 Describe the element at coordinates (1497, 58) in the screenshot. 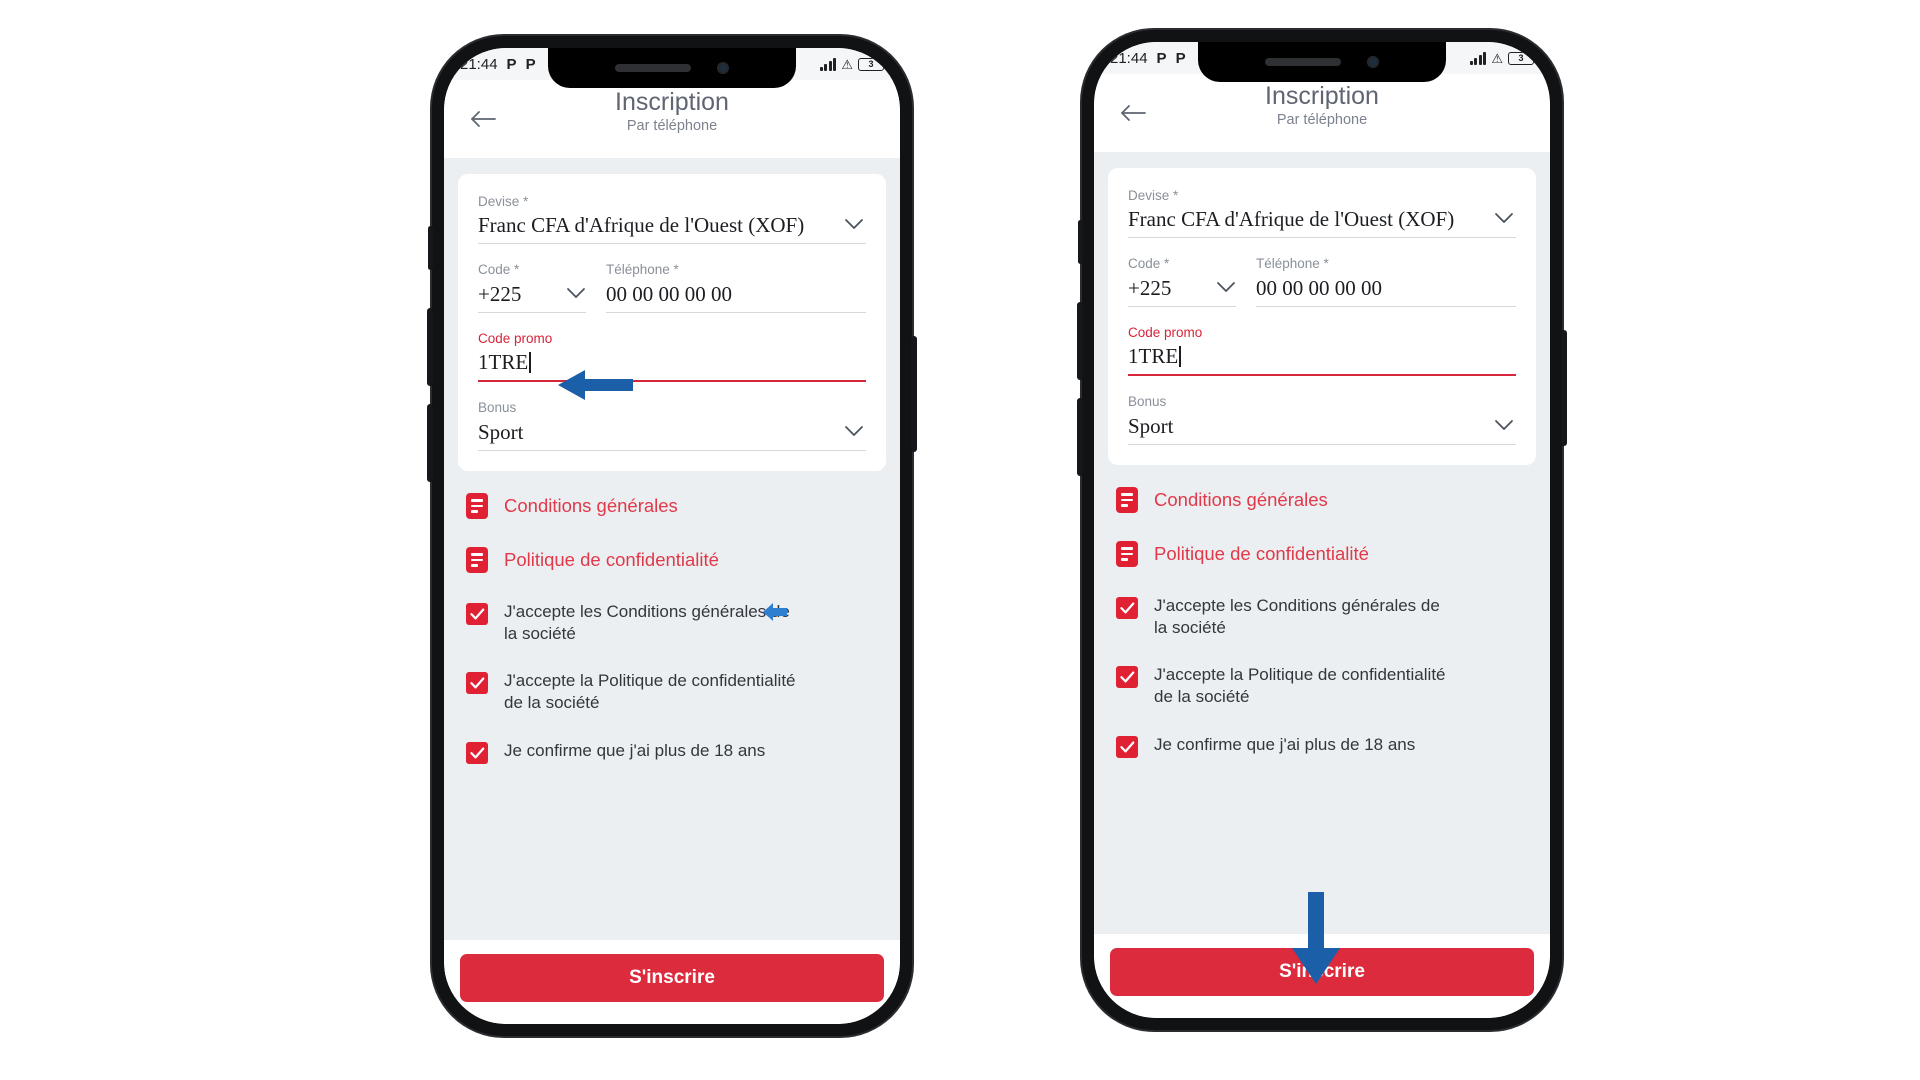

I see `warning-triangle-icon: ⚠` at that location.